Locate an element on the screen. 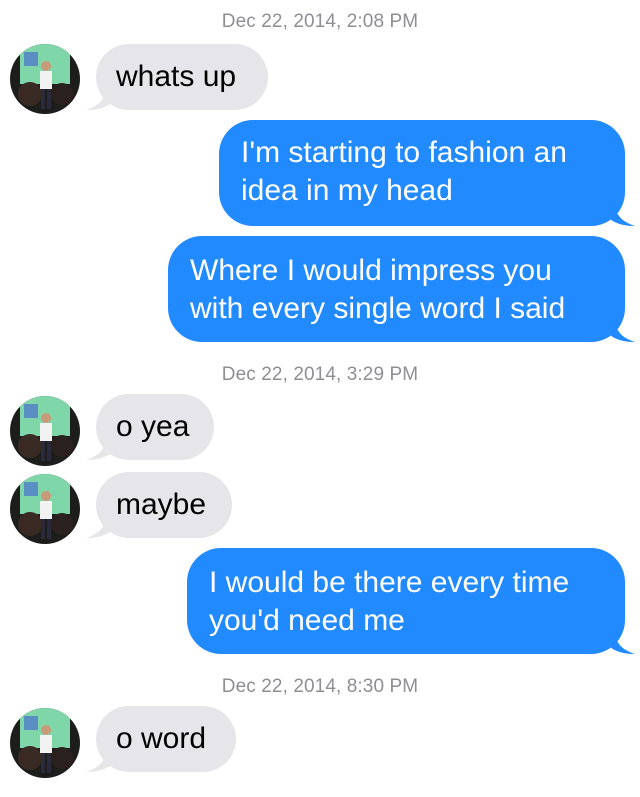 This screenshot has height=797, width=640. message-bubble-incoming: maybe is located at coordinates (159, 505).